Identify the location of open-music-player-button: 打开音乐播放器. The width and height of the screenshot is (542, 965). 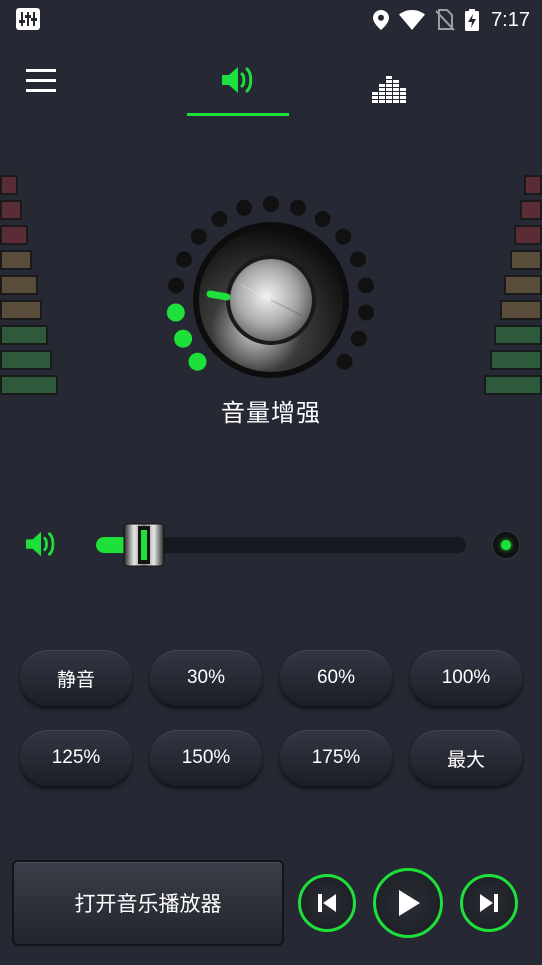
(148, 903).